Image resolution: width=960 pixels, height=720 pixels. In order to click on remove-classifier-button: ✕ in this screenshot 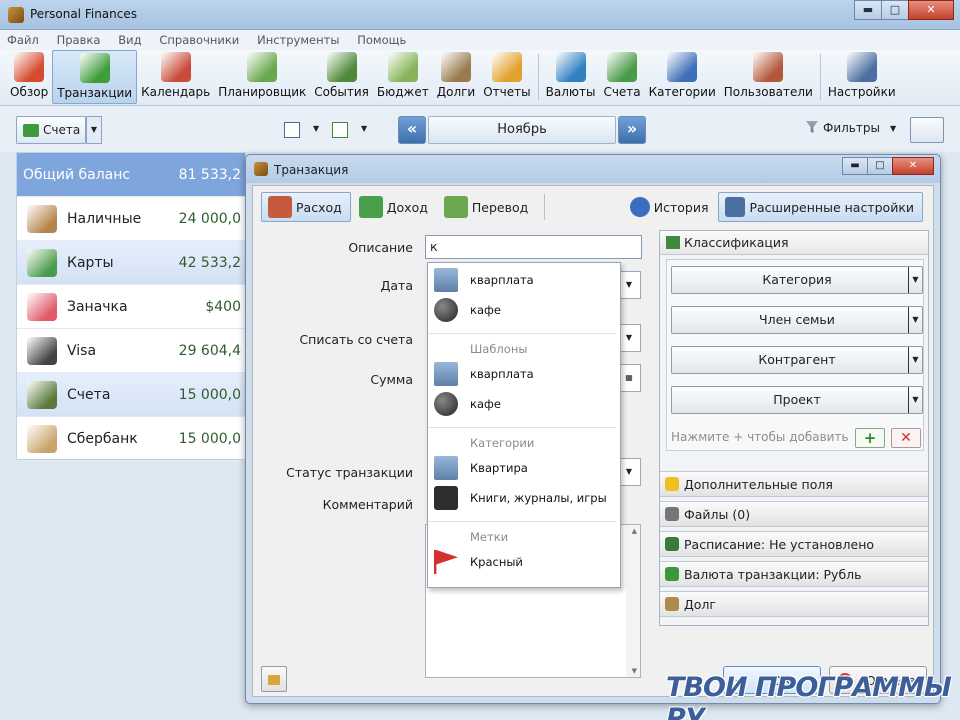, I will do `click(906, 438)`.